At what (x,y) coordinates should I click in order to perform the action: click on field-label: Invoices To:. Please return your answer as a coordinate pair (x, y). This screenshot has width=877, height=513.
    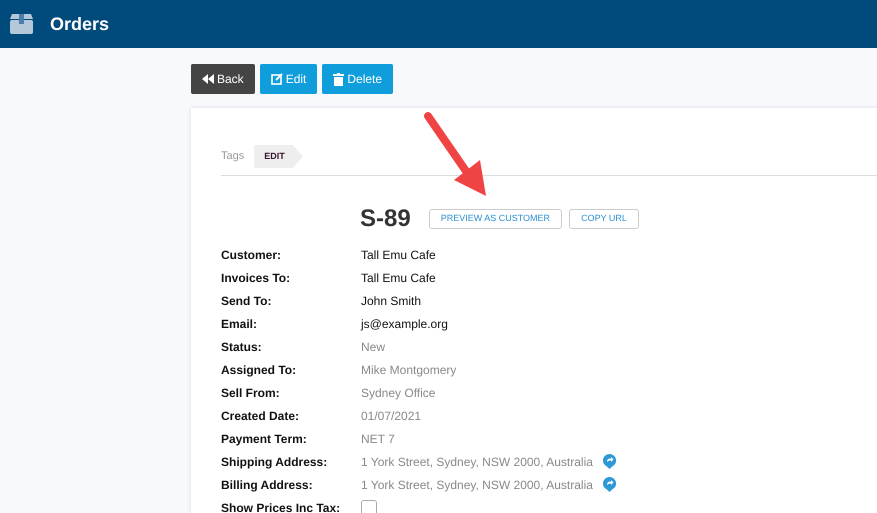
    Looking at the image, I should click on (256, 278).